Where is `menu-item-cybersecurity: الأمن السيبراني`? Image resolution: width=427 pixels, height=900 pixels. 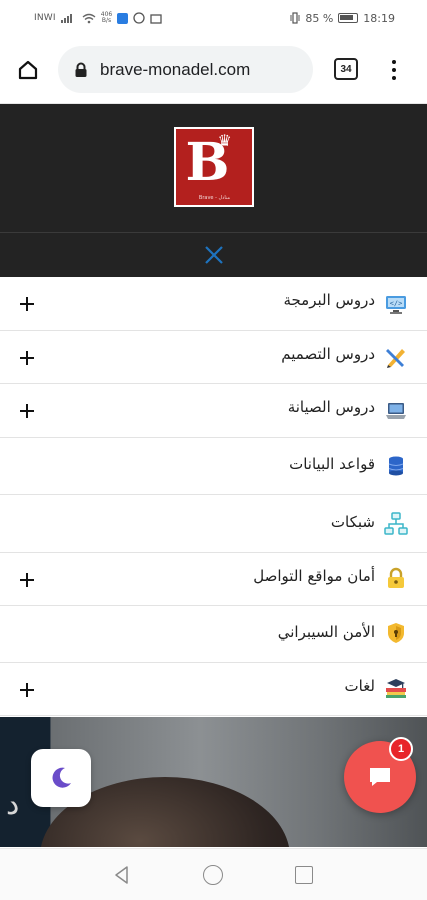
menu-item-cybersecurity: الأمن السيبراني is located at coordinates (213, 634).